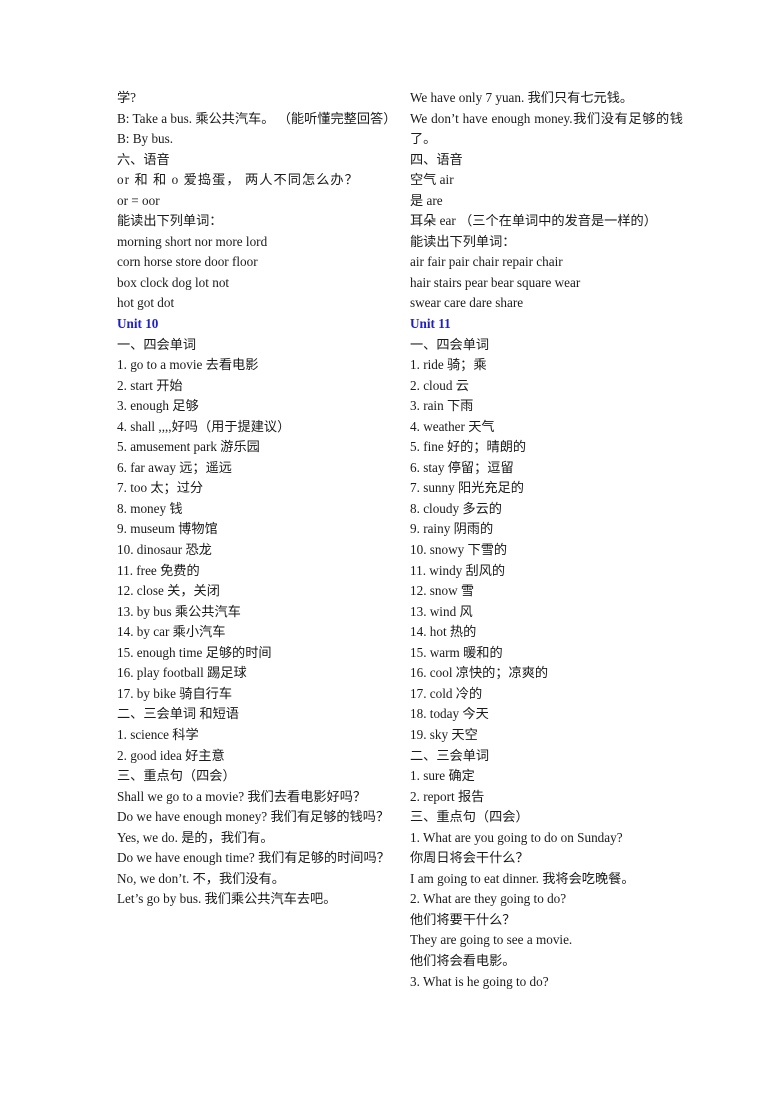 The height and width of the screenshot is (1103, 780). What do you see at coordinates (546, 128) in the screenshot?
I see `key-sentence: We don’t have enough money.我们没有足够的钱了。` at bounding box center [546, 128].